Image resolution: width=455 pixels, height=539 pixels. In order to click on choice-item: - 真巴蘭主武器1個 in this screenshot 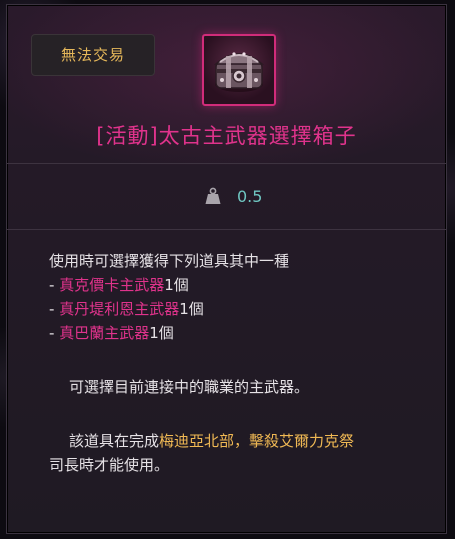, I will do `click(239, 333)`.